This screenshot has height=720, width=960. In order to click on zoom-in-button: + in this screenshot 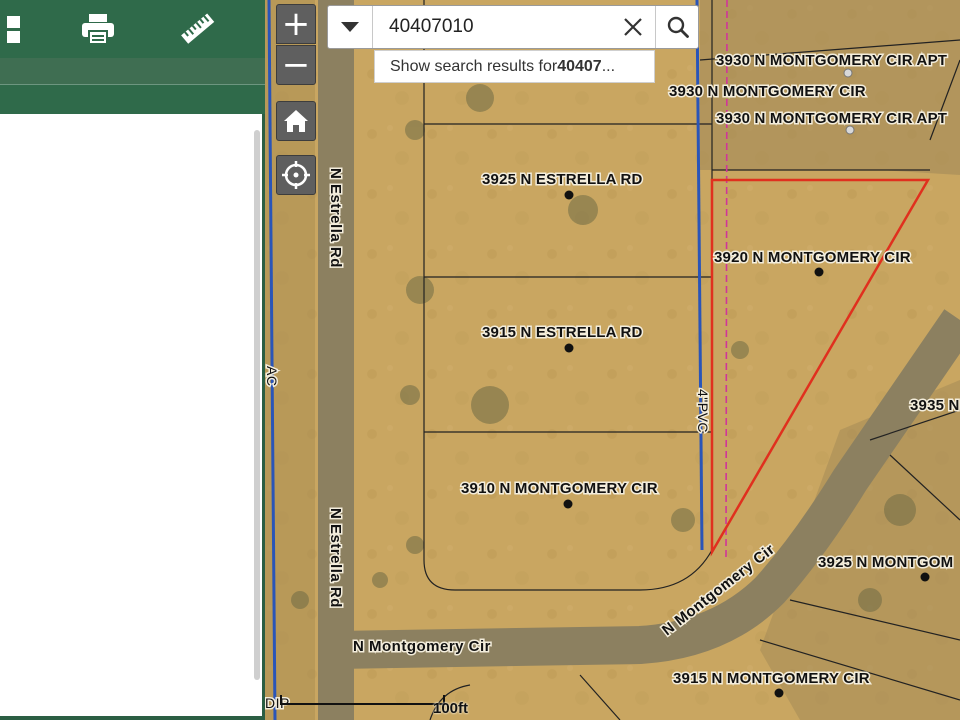, I will do `click(296, 24)`.